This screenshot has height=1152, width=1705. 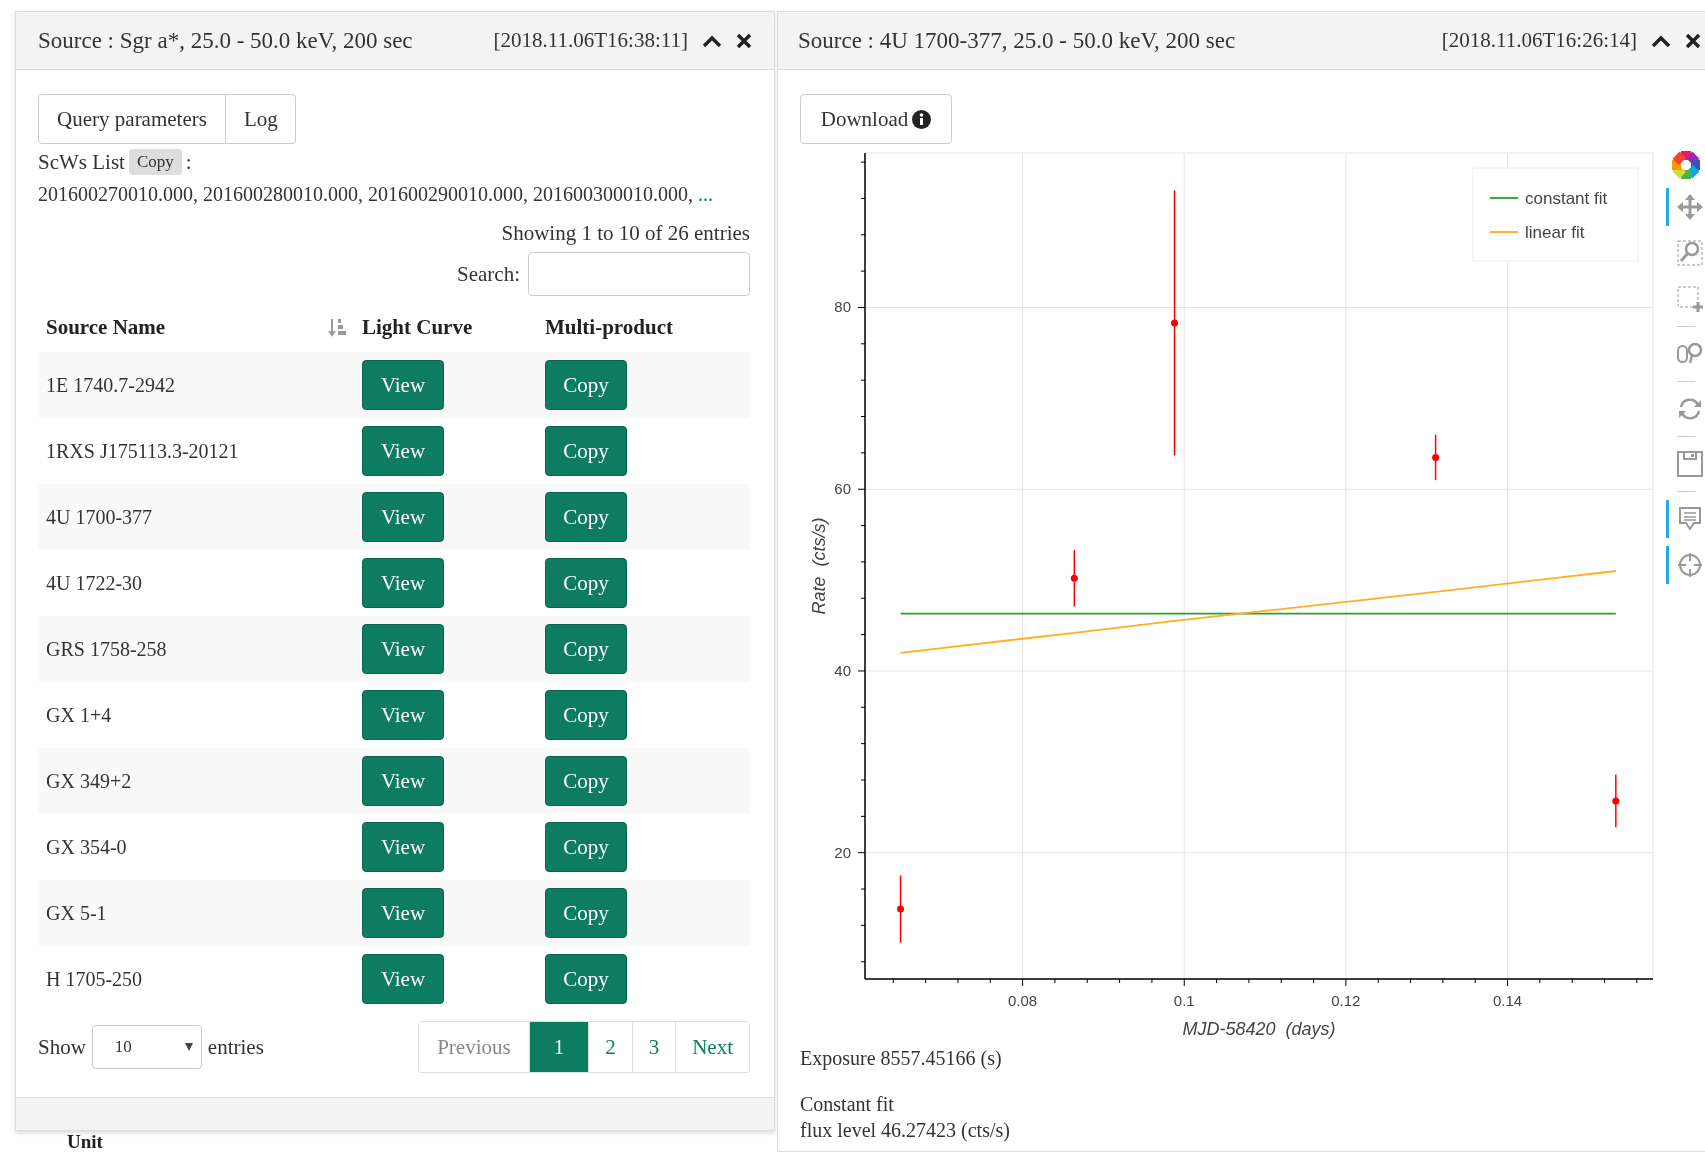 What do you see at coordinates (1346, 1000) in the screenshot?
I see `x-tick-label: 0.12` at bounding box center [1346, 1000].